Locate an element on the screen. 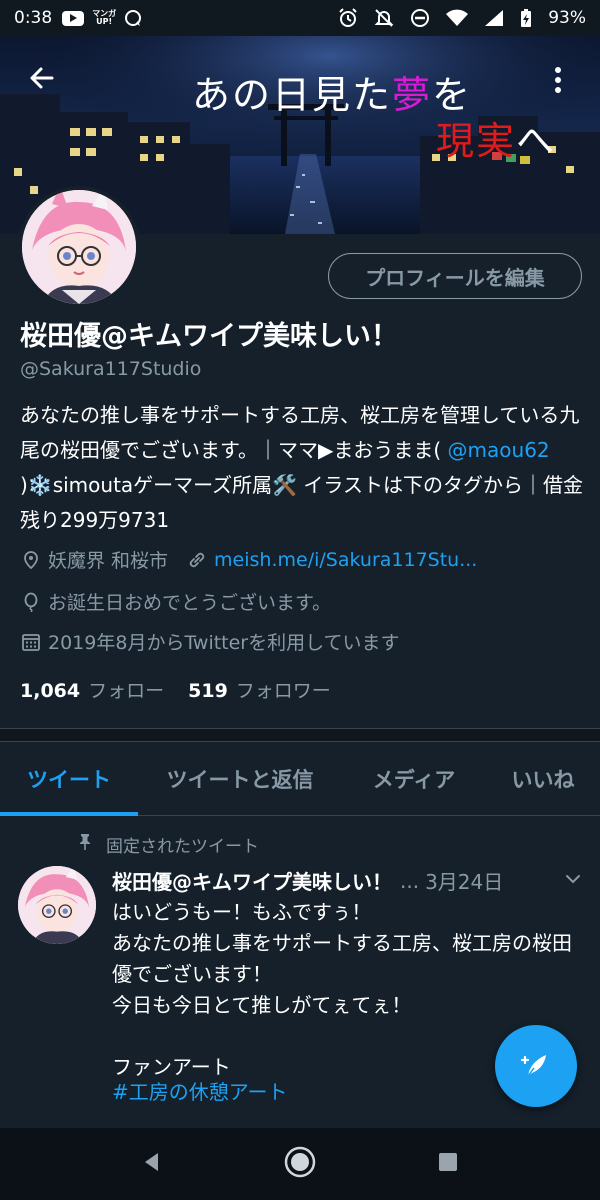  tweet-header: 桜田優@キムワイプ美味しい！ ... 3月24日 is located at coordinates (347, 880).